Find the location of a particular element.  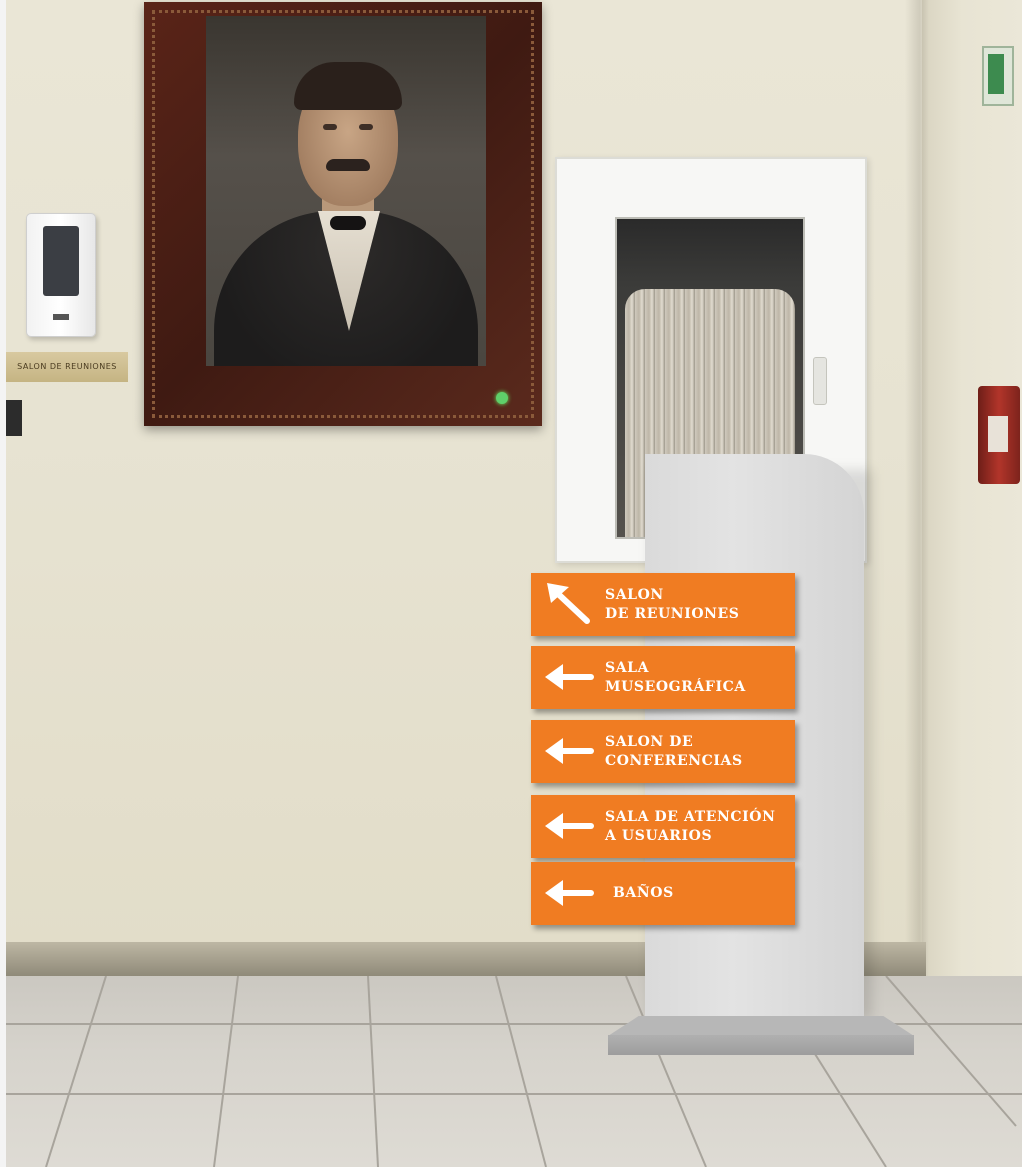

sign-banos: BAÑOS is located at coordinates (663, 893).